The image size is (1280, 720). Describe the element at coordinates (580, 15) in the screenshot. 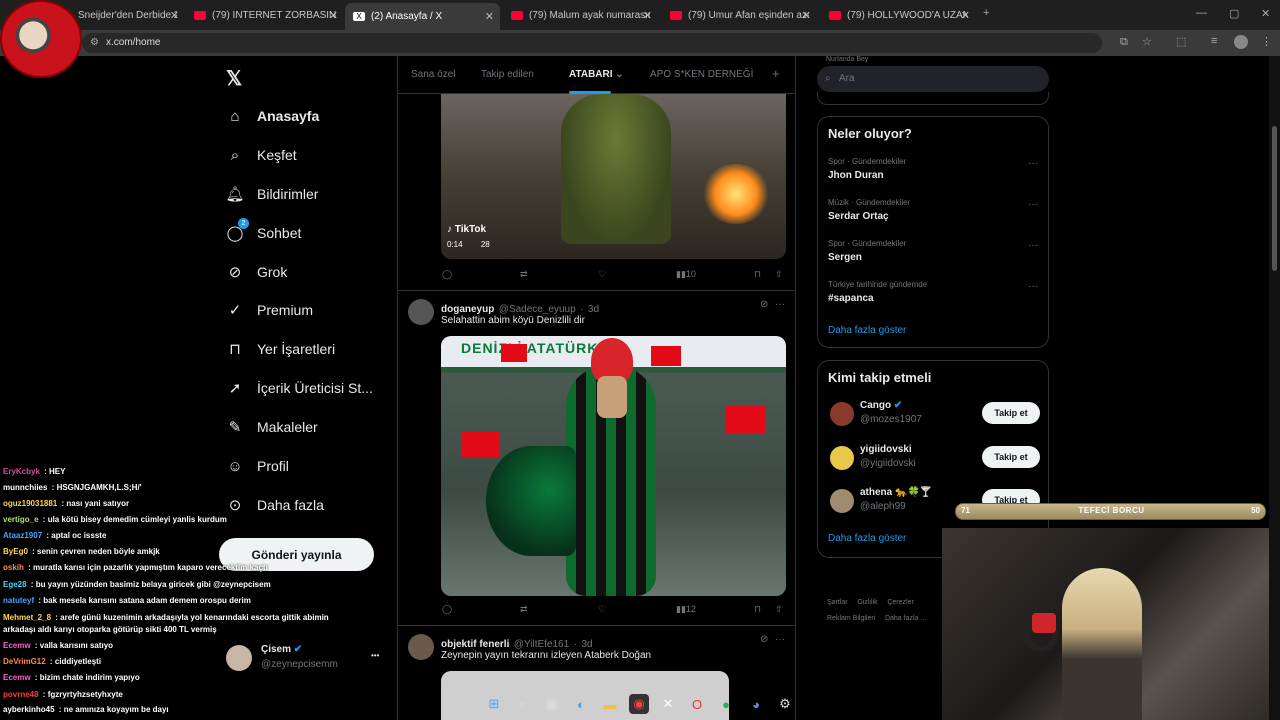

I see `browser-tab: (79) Malum ayak numarasına kı✕` at that location.